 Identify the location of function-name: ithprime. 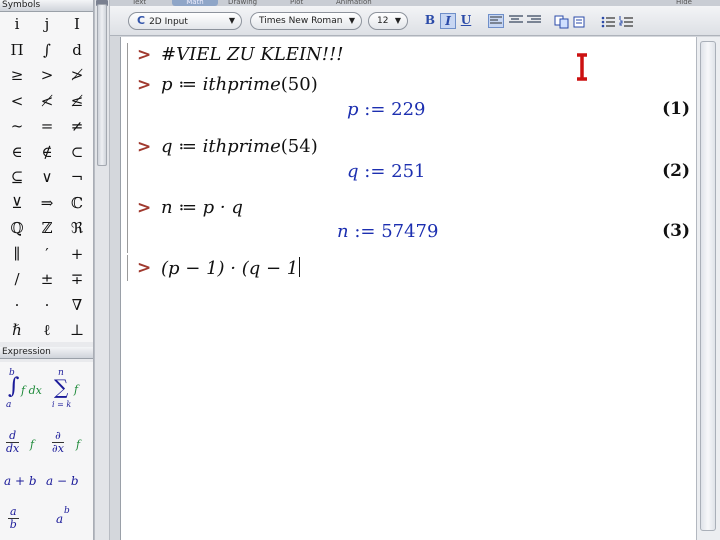
(241, 84).